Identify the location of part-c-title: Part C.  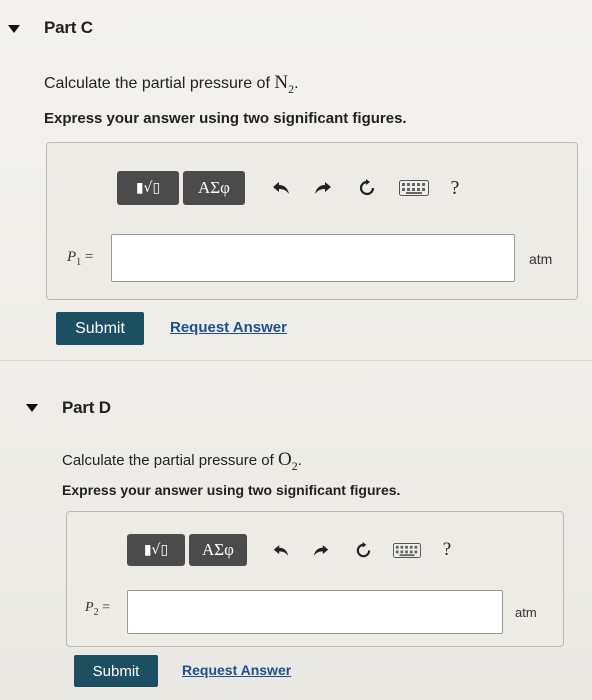
(68, 27).